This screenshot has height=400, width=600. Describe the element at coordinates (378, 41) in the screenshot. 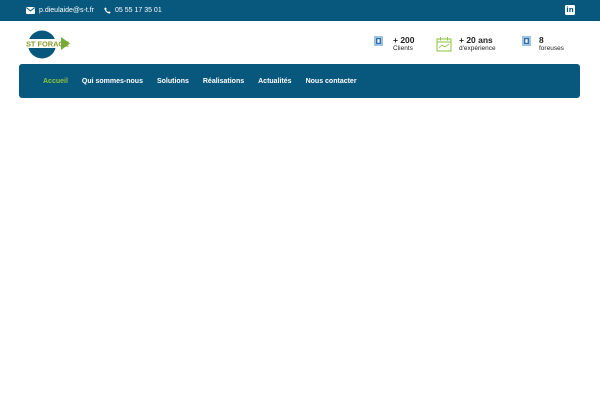

I see `clients-icon` at that location.